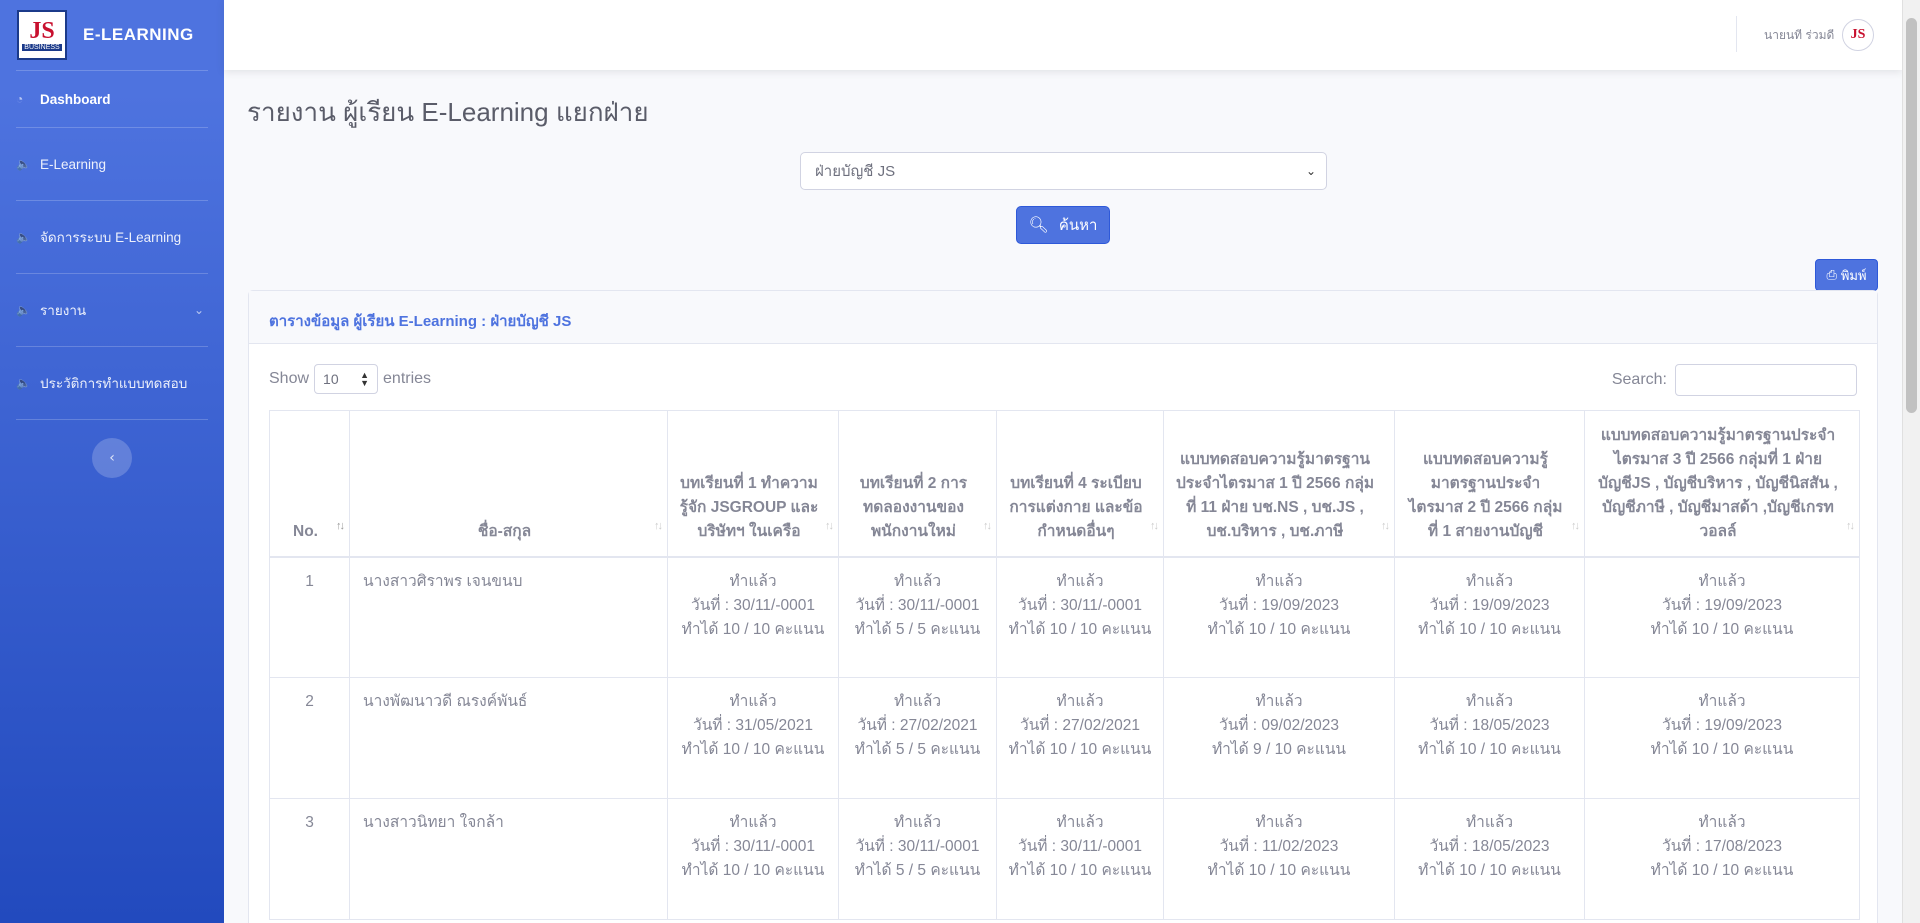 Image resolution: width=1920 pixels, height=923 pixels. Describe the element at coordinates (340, 525) in the screenshot. I see `sort-asc-icon: ↑↓` at that location.